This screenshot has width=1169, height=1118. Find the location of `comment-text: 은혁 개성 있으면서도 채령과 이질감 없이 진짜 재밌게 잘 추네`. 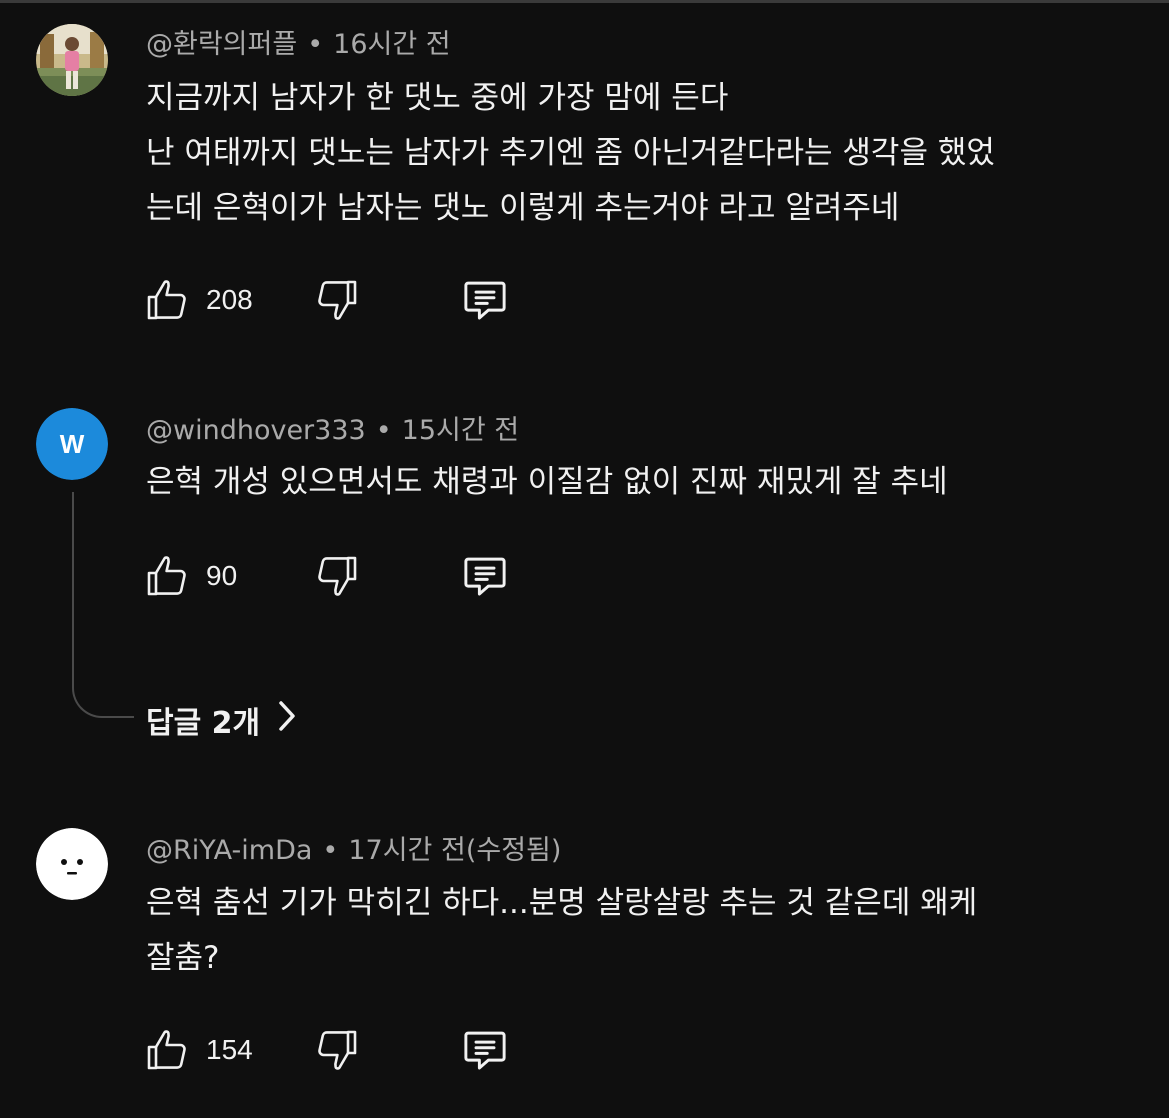

comment-text: 은혁 개성 있으면서도 채령과 이질감 없이 진짜 재밌게 잘 추네 is located at coordinates (626, 482).